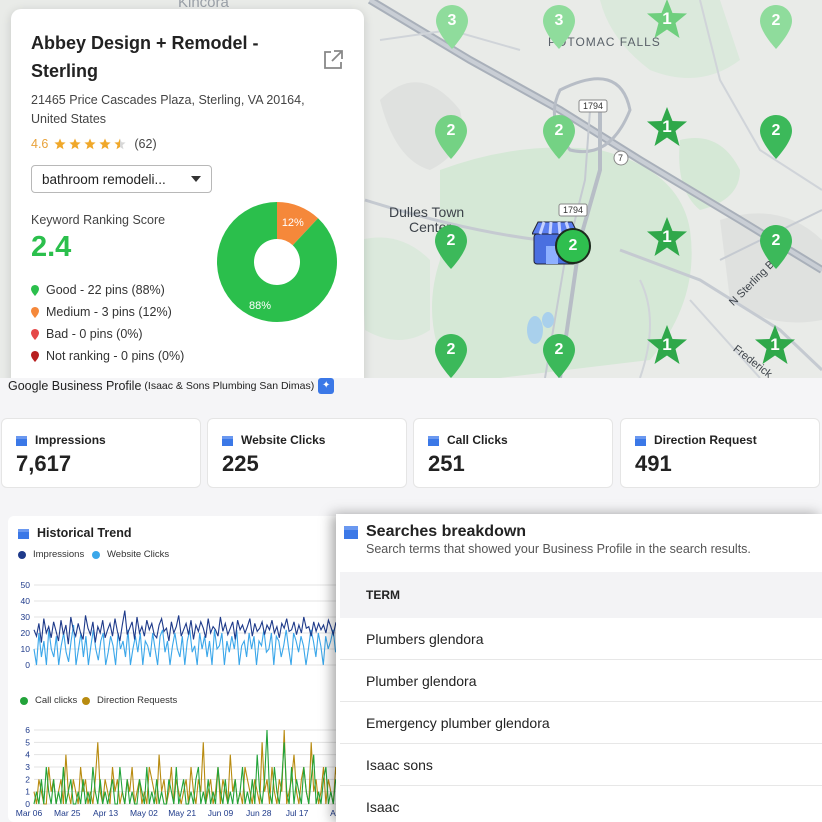  I want to click on y-tick-label: 40, so click(26, 601).